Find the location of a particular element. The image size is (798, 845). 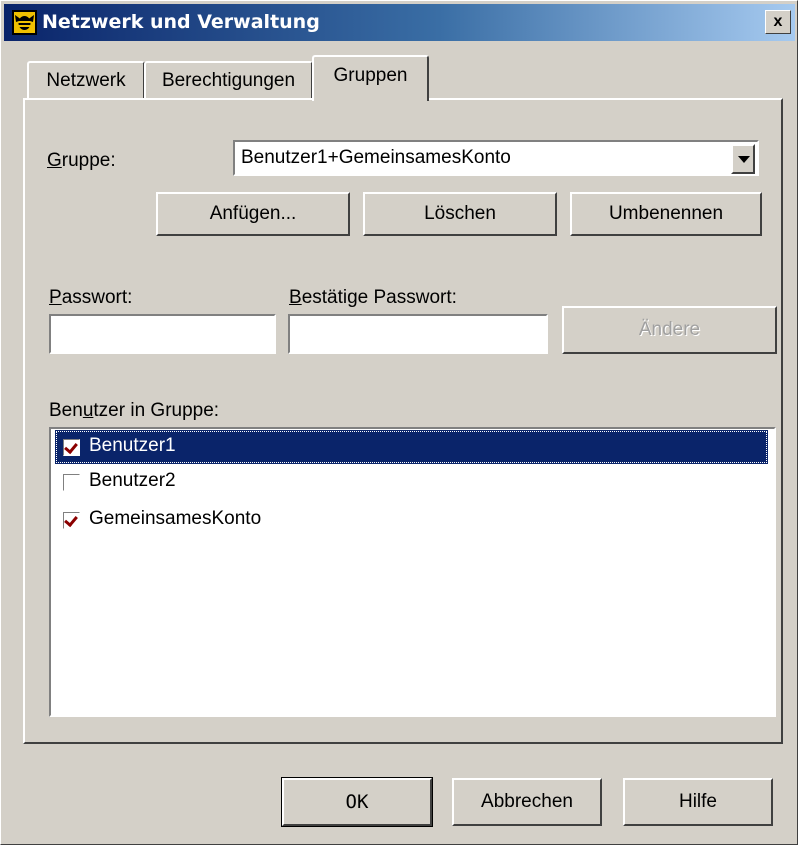

list-item: Benutzer2 is located at coordinates (411, 482).